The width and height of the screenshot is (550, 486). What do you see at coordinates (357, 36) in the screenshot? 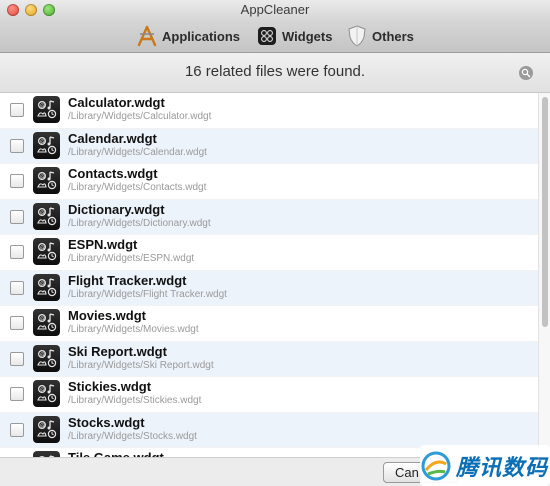
I see `others-icon` at bounding box center [357, 36].